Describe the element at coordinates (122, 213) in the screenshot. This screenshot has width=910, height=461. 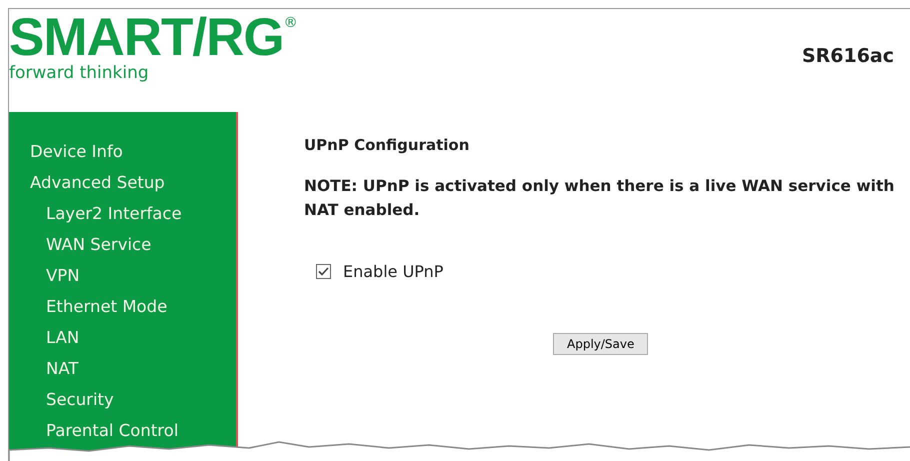
I see `sidebar-item: Layer2 Interface` at that location.